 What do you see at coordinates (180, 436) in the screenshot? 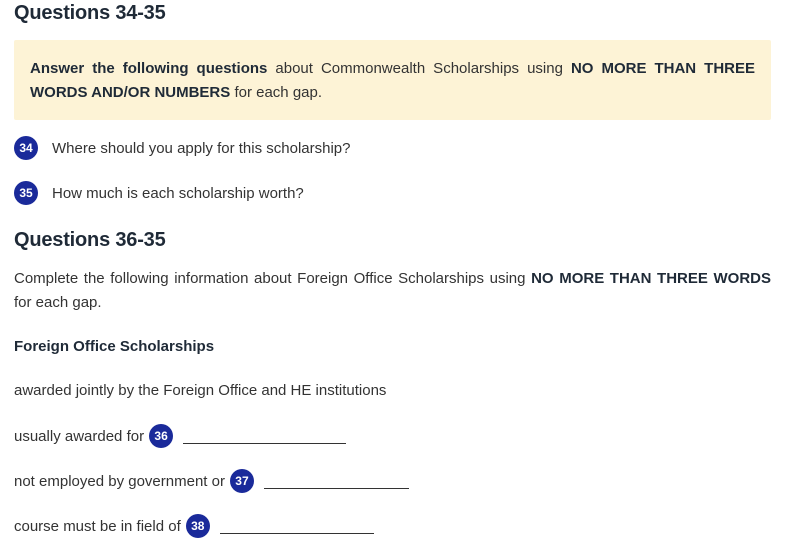
I see `gap-36: usually awarded for 36` at bounding box center [180, 436].